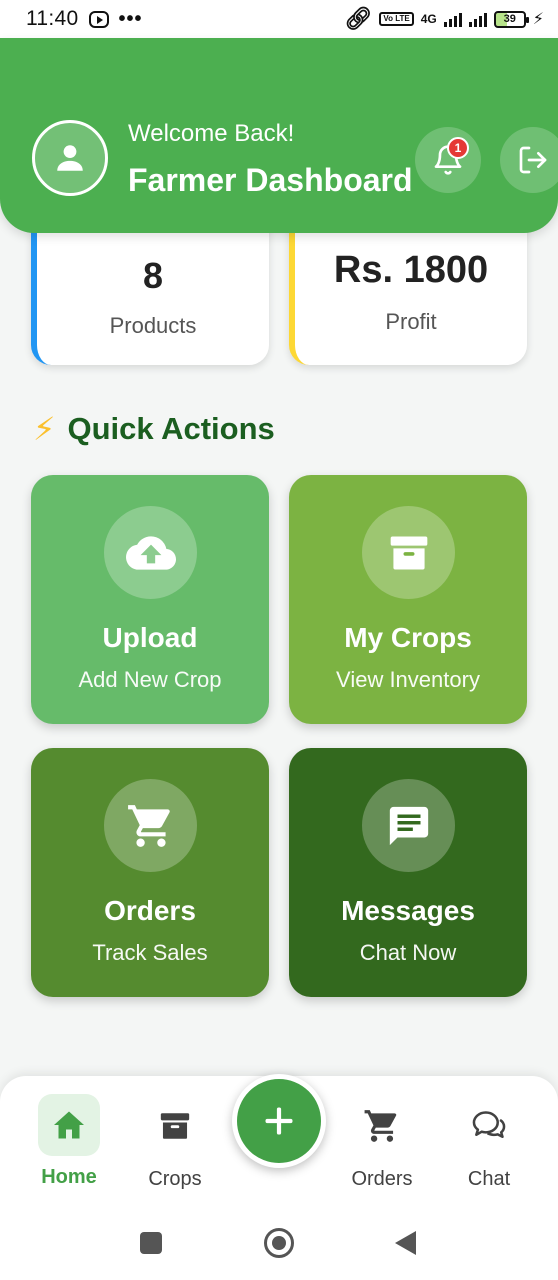 Image resolution: width=558 pixels, height=1280 pixels. I want to click on system-back-button, so click(405, 1243).